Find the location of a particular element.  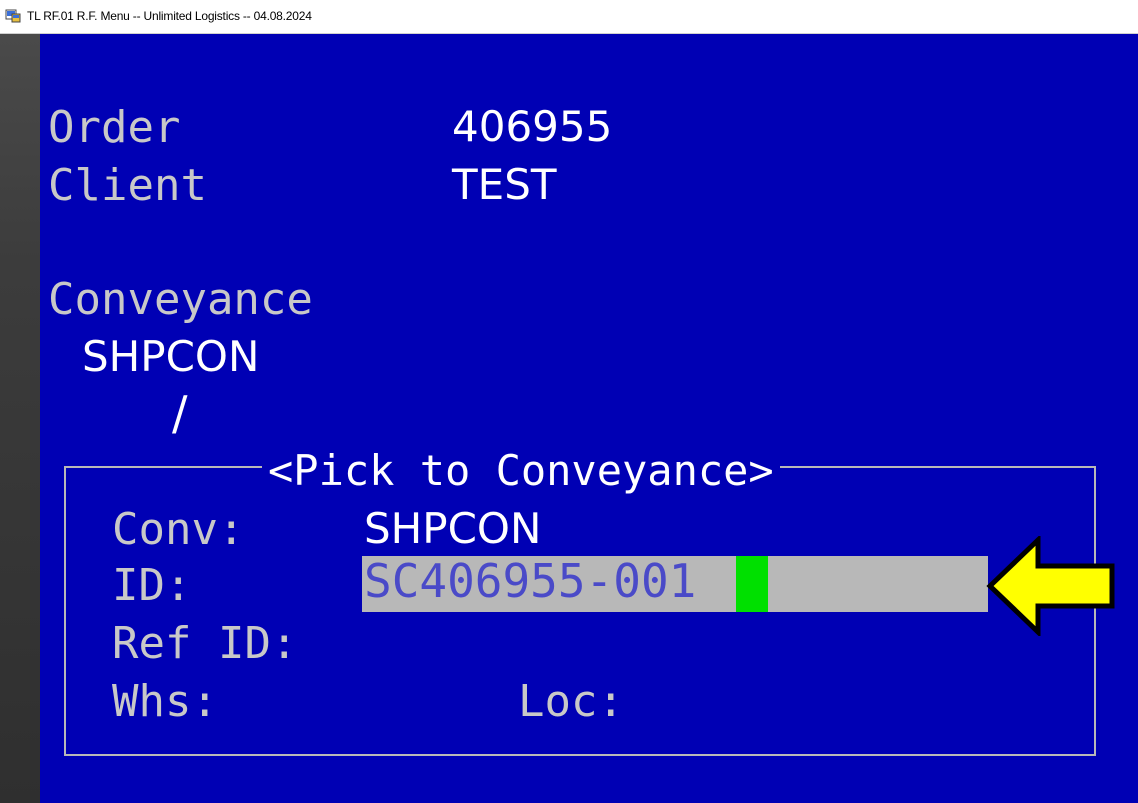

dialog-title: <Pick to Conveyance> is located at coordinates (521, 471).